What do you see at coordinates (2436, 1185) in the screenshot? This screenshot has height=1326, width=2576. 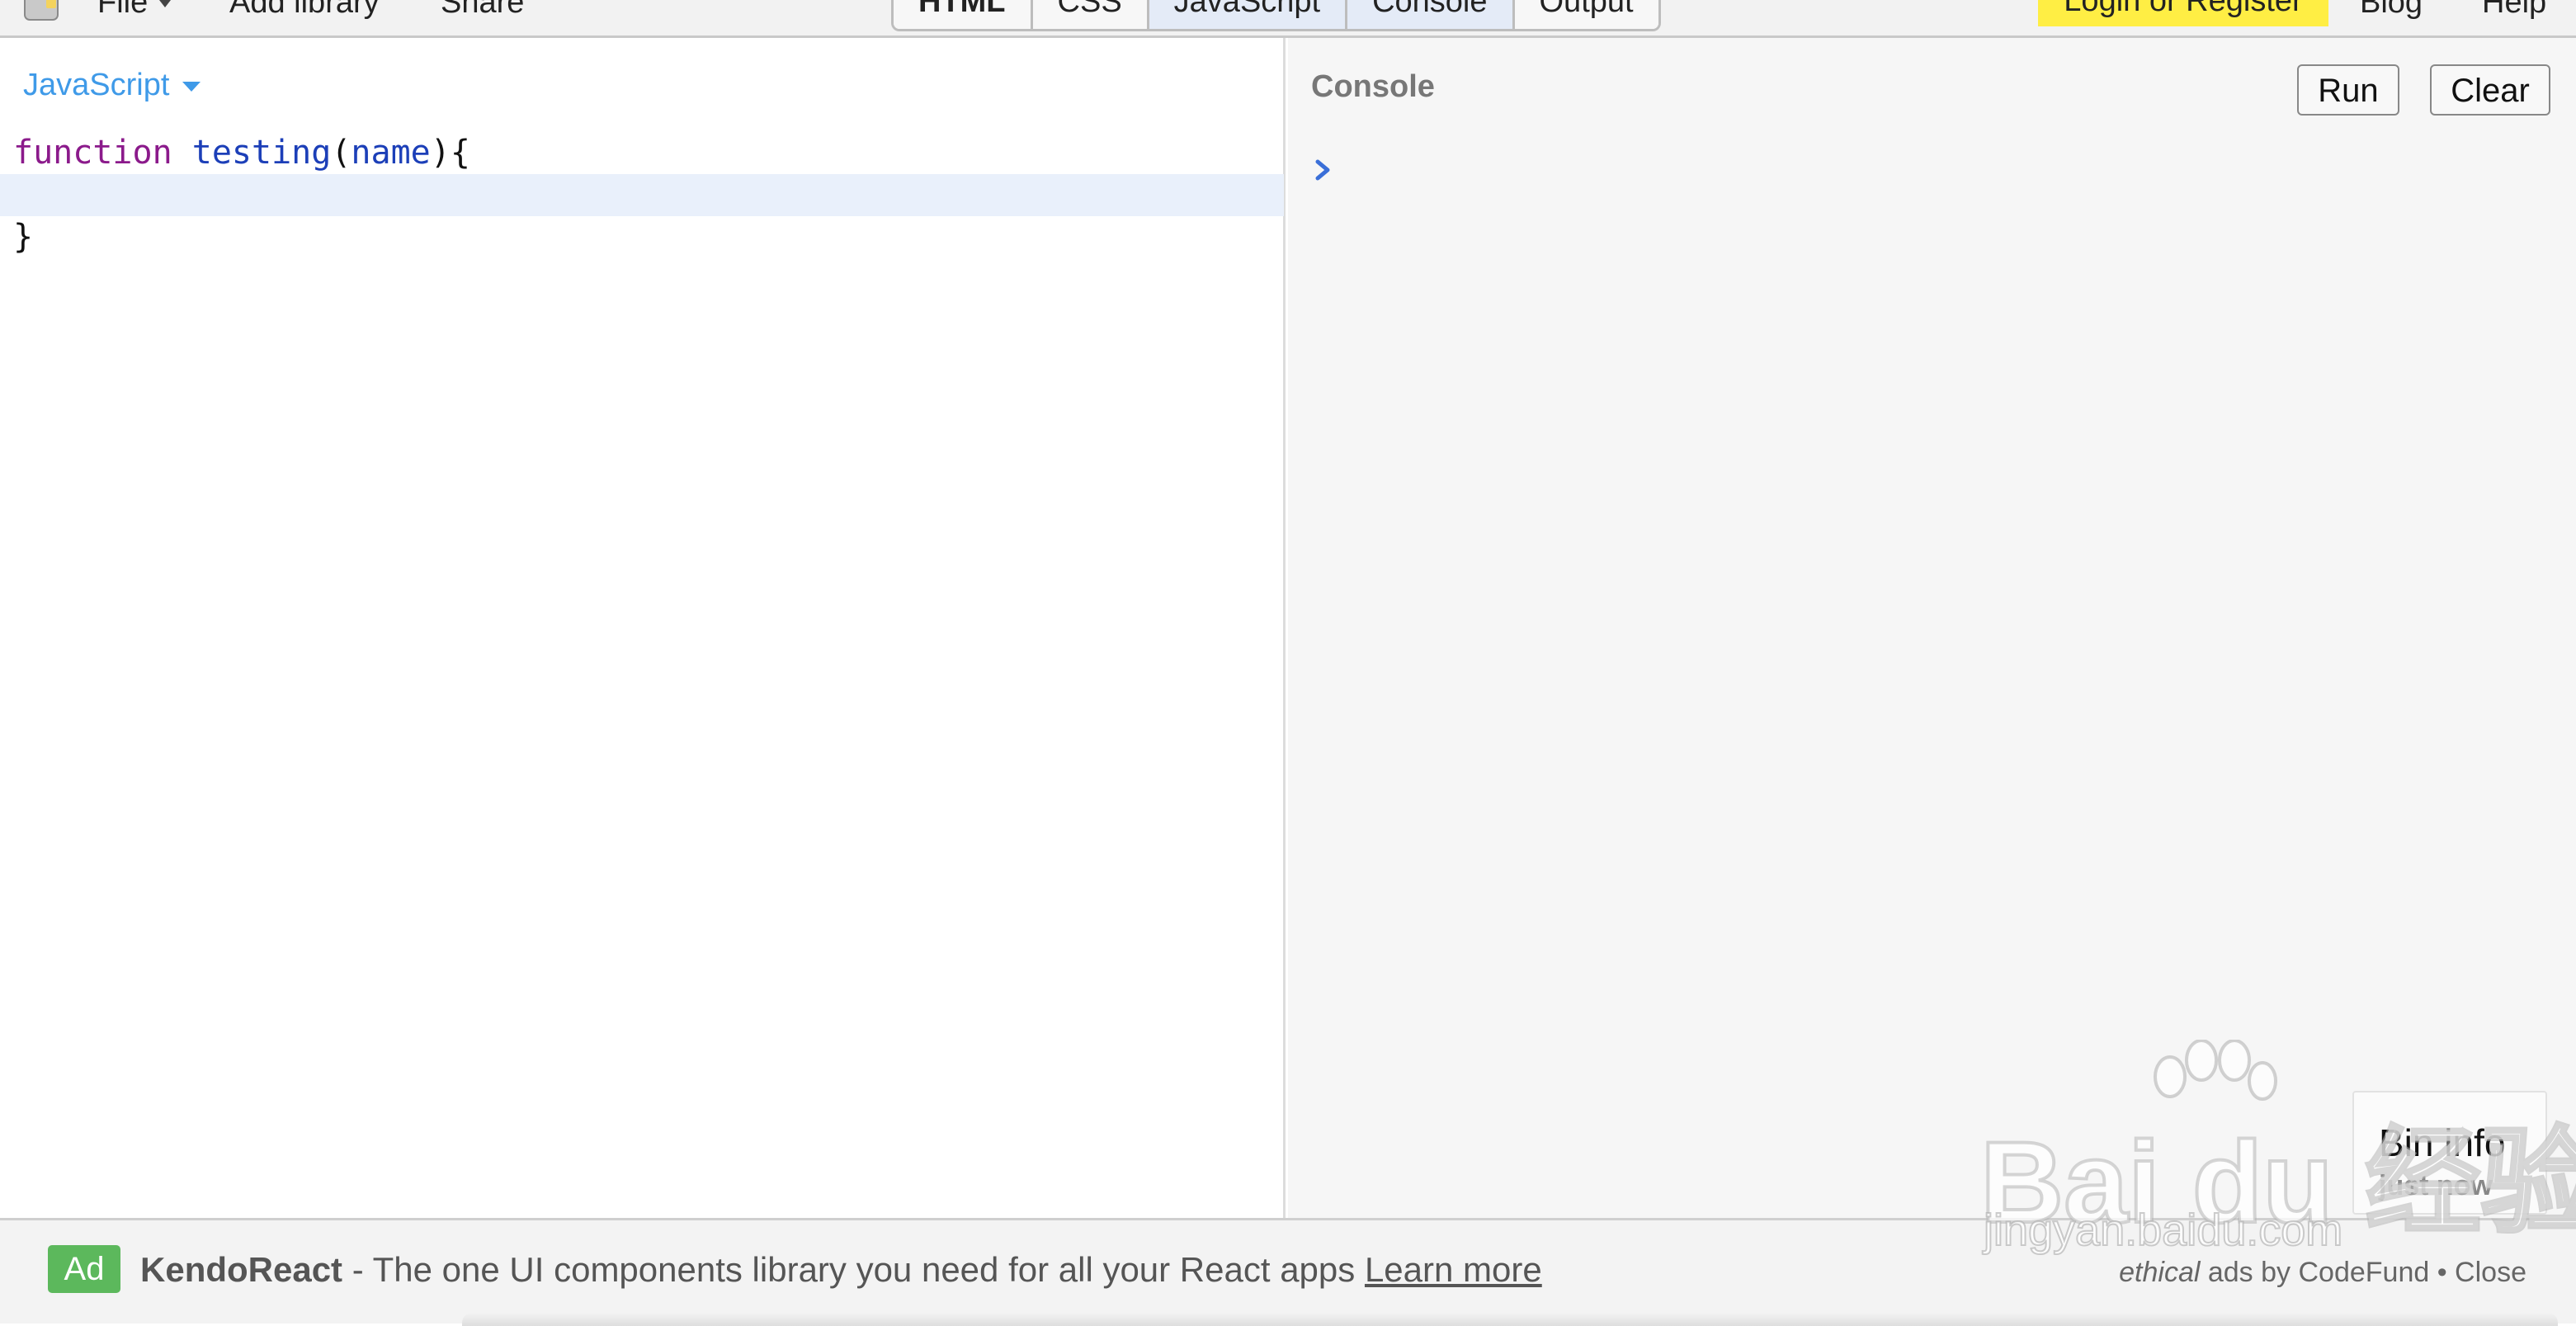 I see `bin-info-timestamp: just now` at bounding box center [2436, 1185].